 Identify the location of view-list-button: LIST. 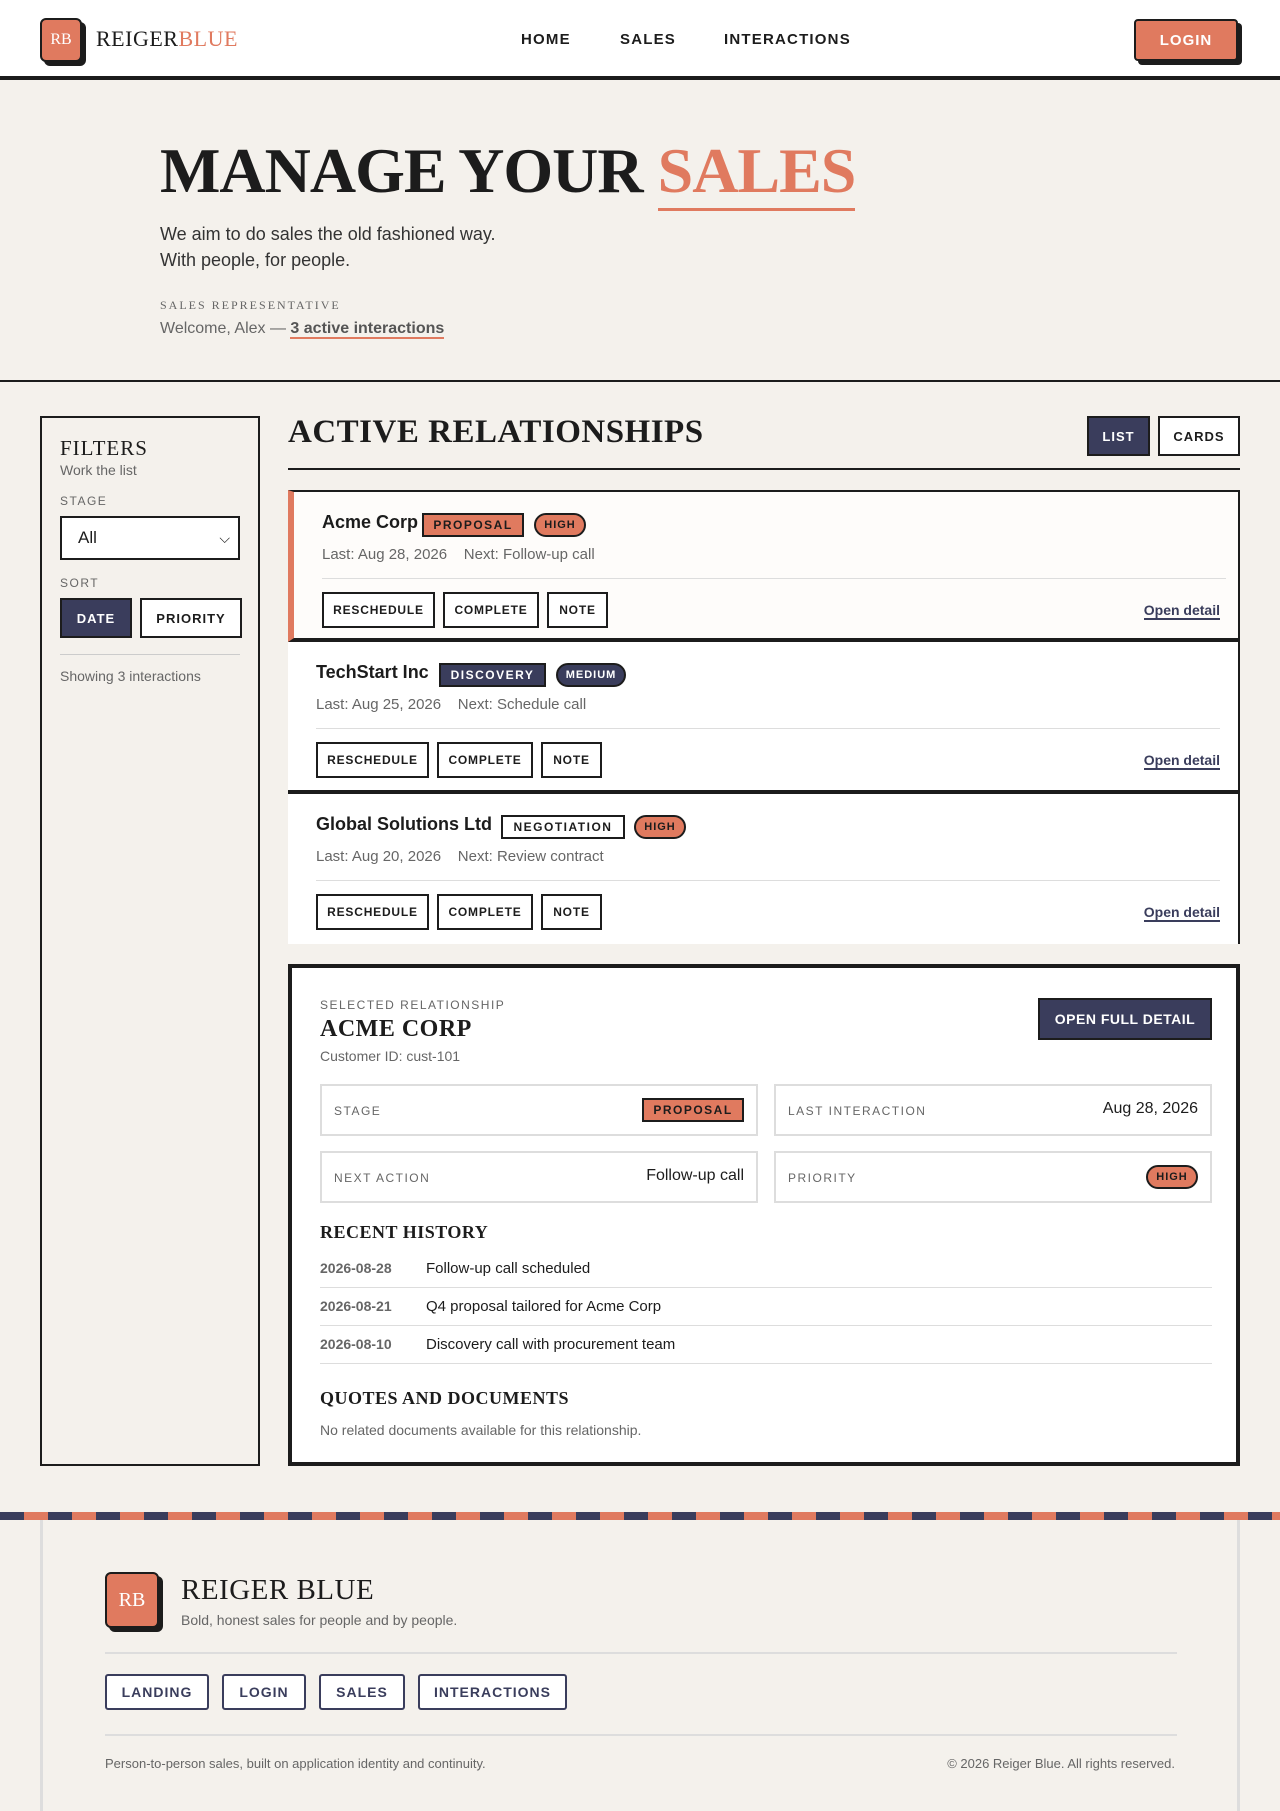
(1118, 436).